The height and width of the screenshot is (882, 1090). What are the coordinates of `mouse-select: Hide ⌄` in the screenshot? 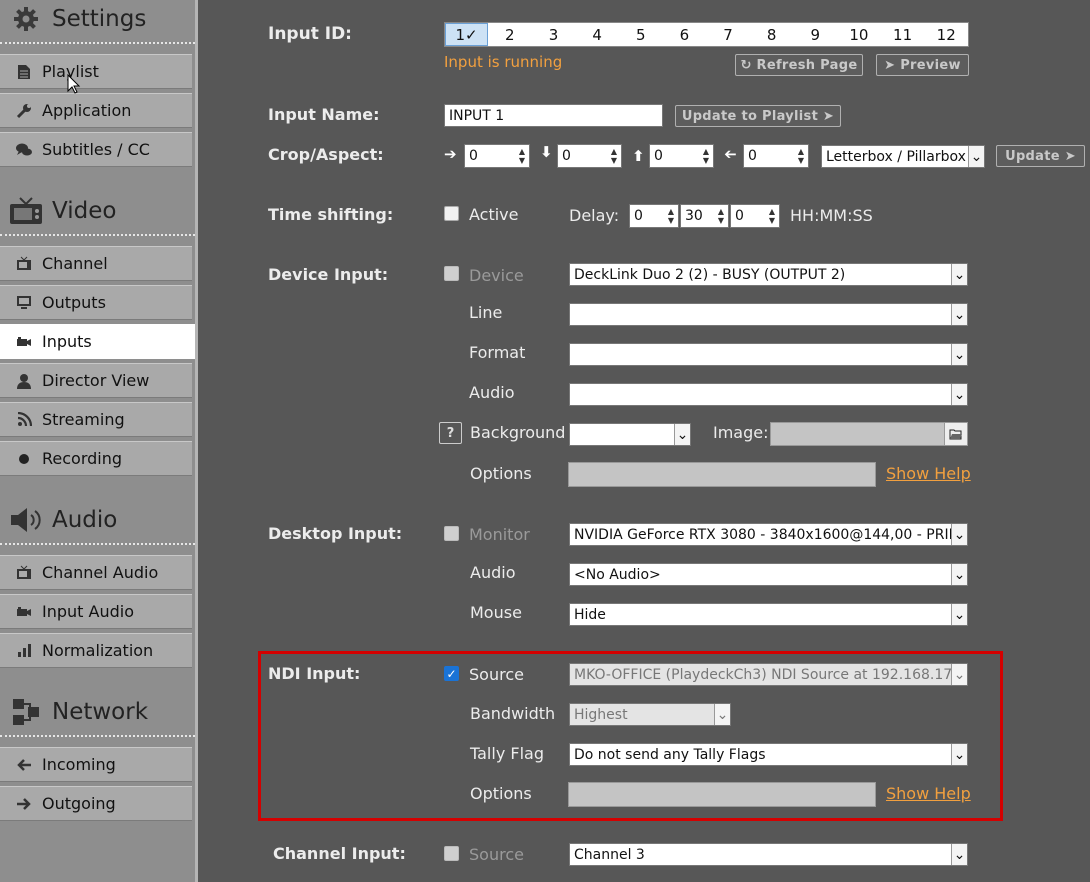 It's located at (768, 614).